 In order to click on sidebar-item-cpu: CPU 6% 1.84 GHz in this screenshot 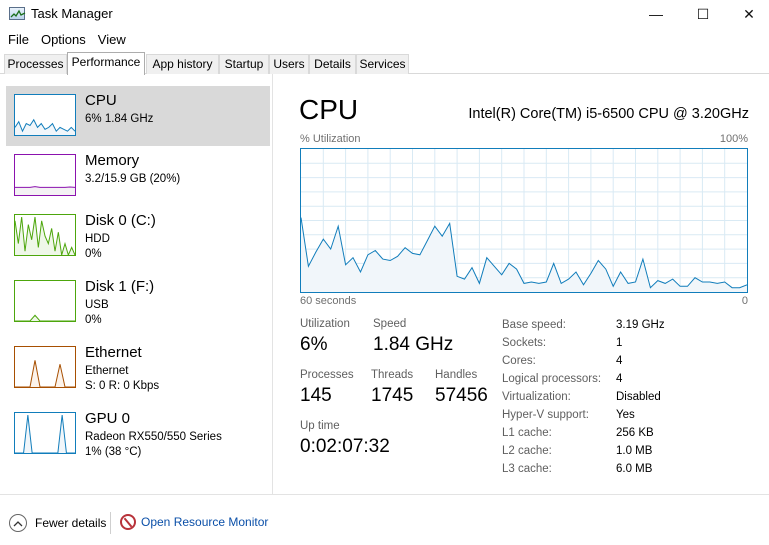, I will do `click(138, 116)`.